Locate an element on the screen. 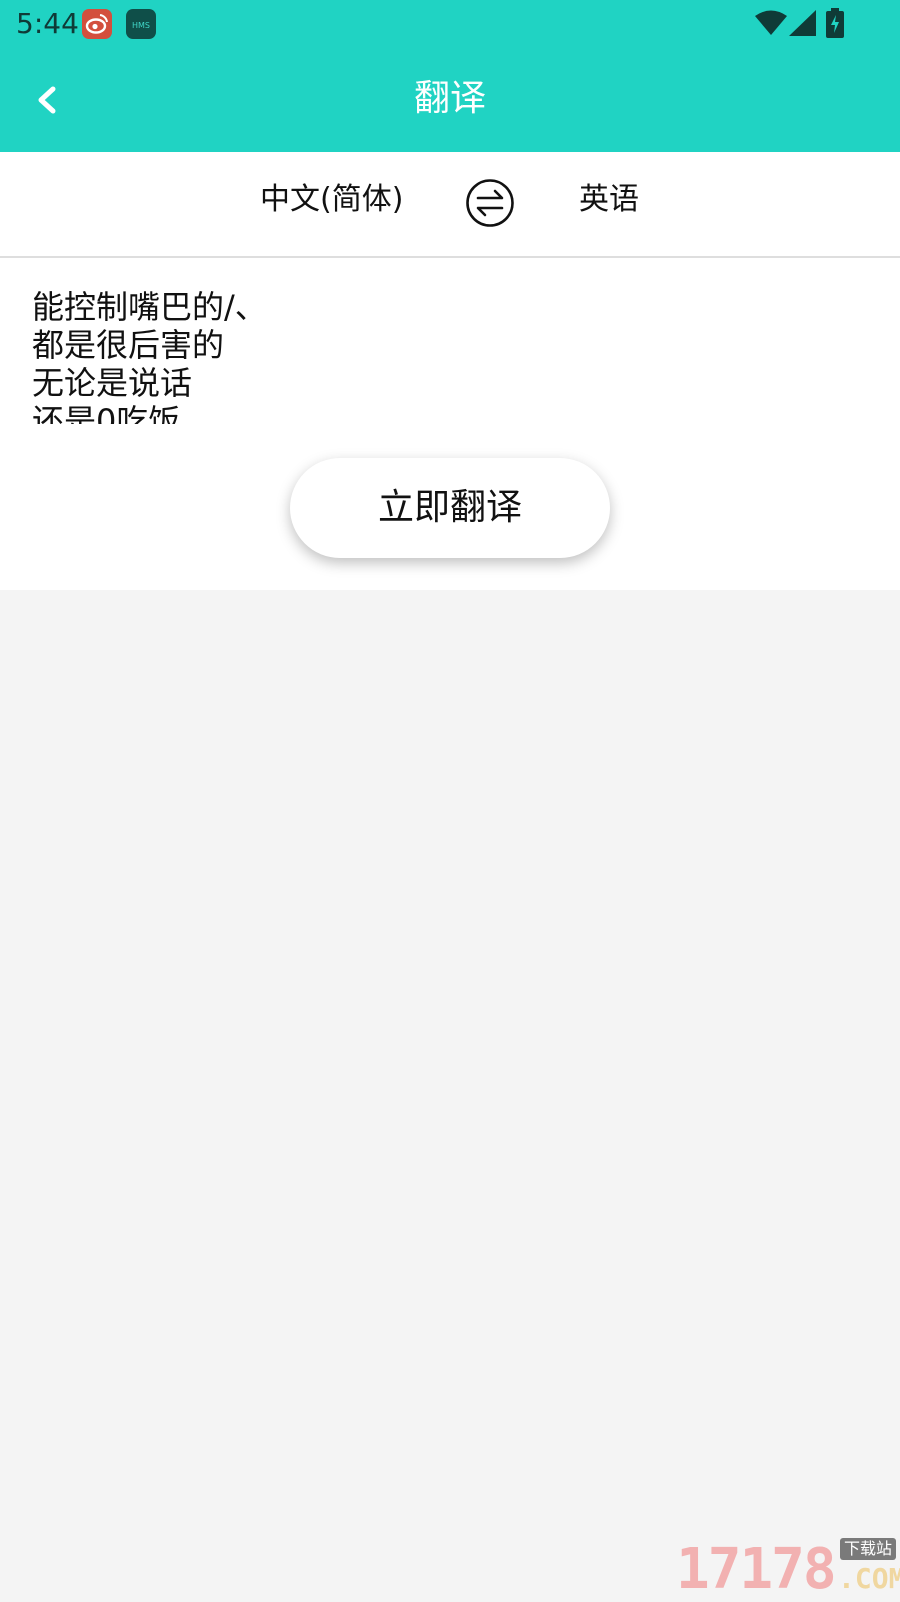  watermark-tag: 下载站 is located at coordinates (868, 1549).